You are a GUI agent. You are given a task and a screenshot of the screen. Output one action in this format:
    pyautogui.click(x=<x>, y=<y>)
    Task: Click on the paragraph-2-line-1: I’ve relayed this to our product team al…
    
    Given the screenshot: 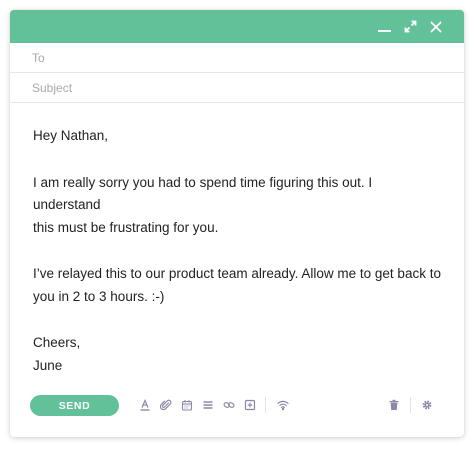 What is the action you would take?
    pyautogui.click(x=237, y=273)
    